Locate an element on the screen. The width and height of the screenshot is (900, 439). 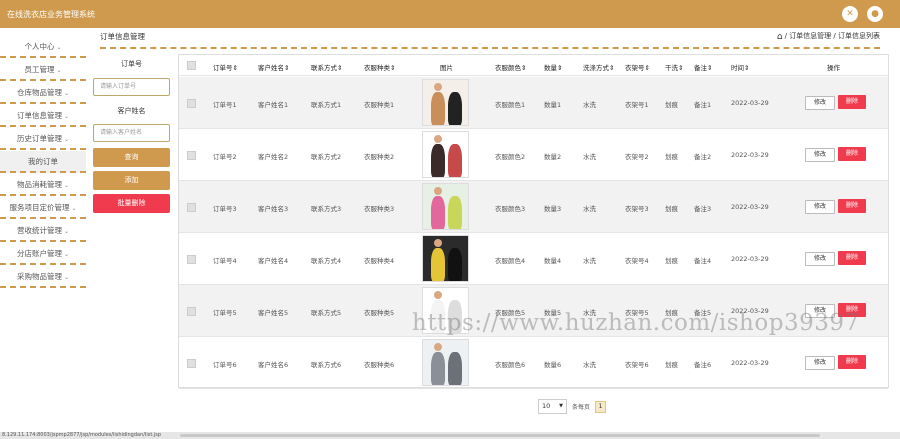
sidebar-item: 我的订单 is located at coordinates (43, 162).